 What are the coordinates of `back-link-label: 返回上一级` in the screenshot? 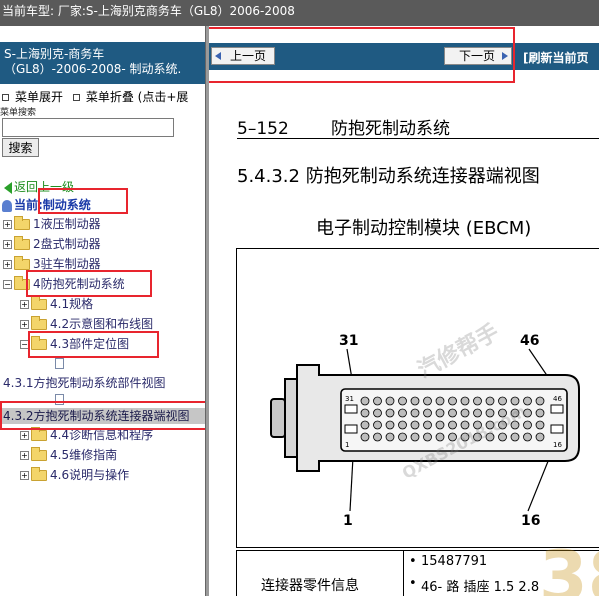 It's located at (44, 187).